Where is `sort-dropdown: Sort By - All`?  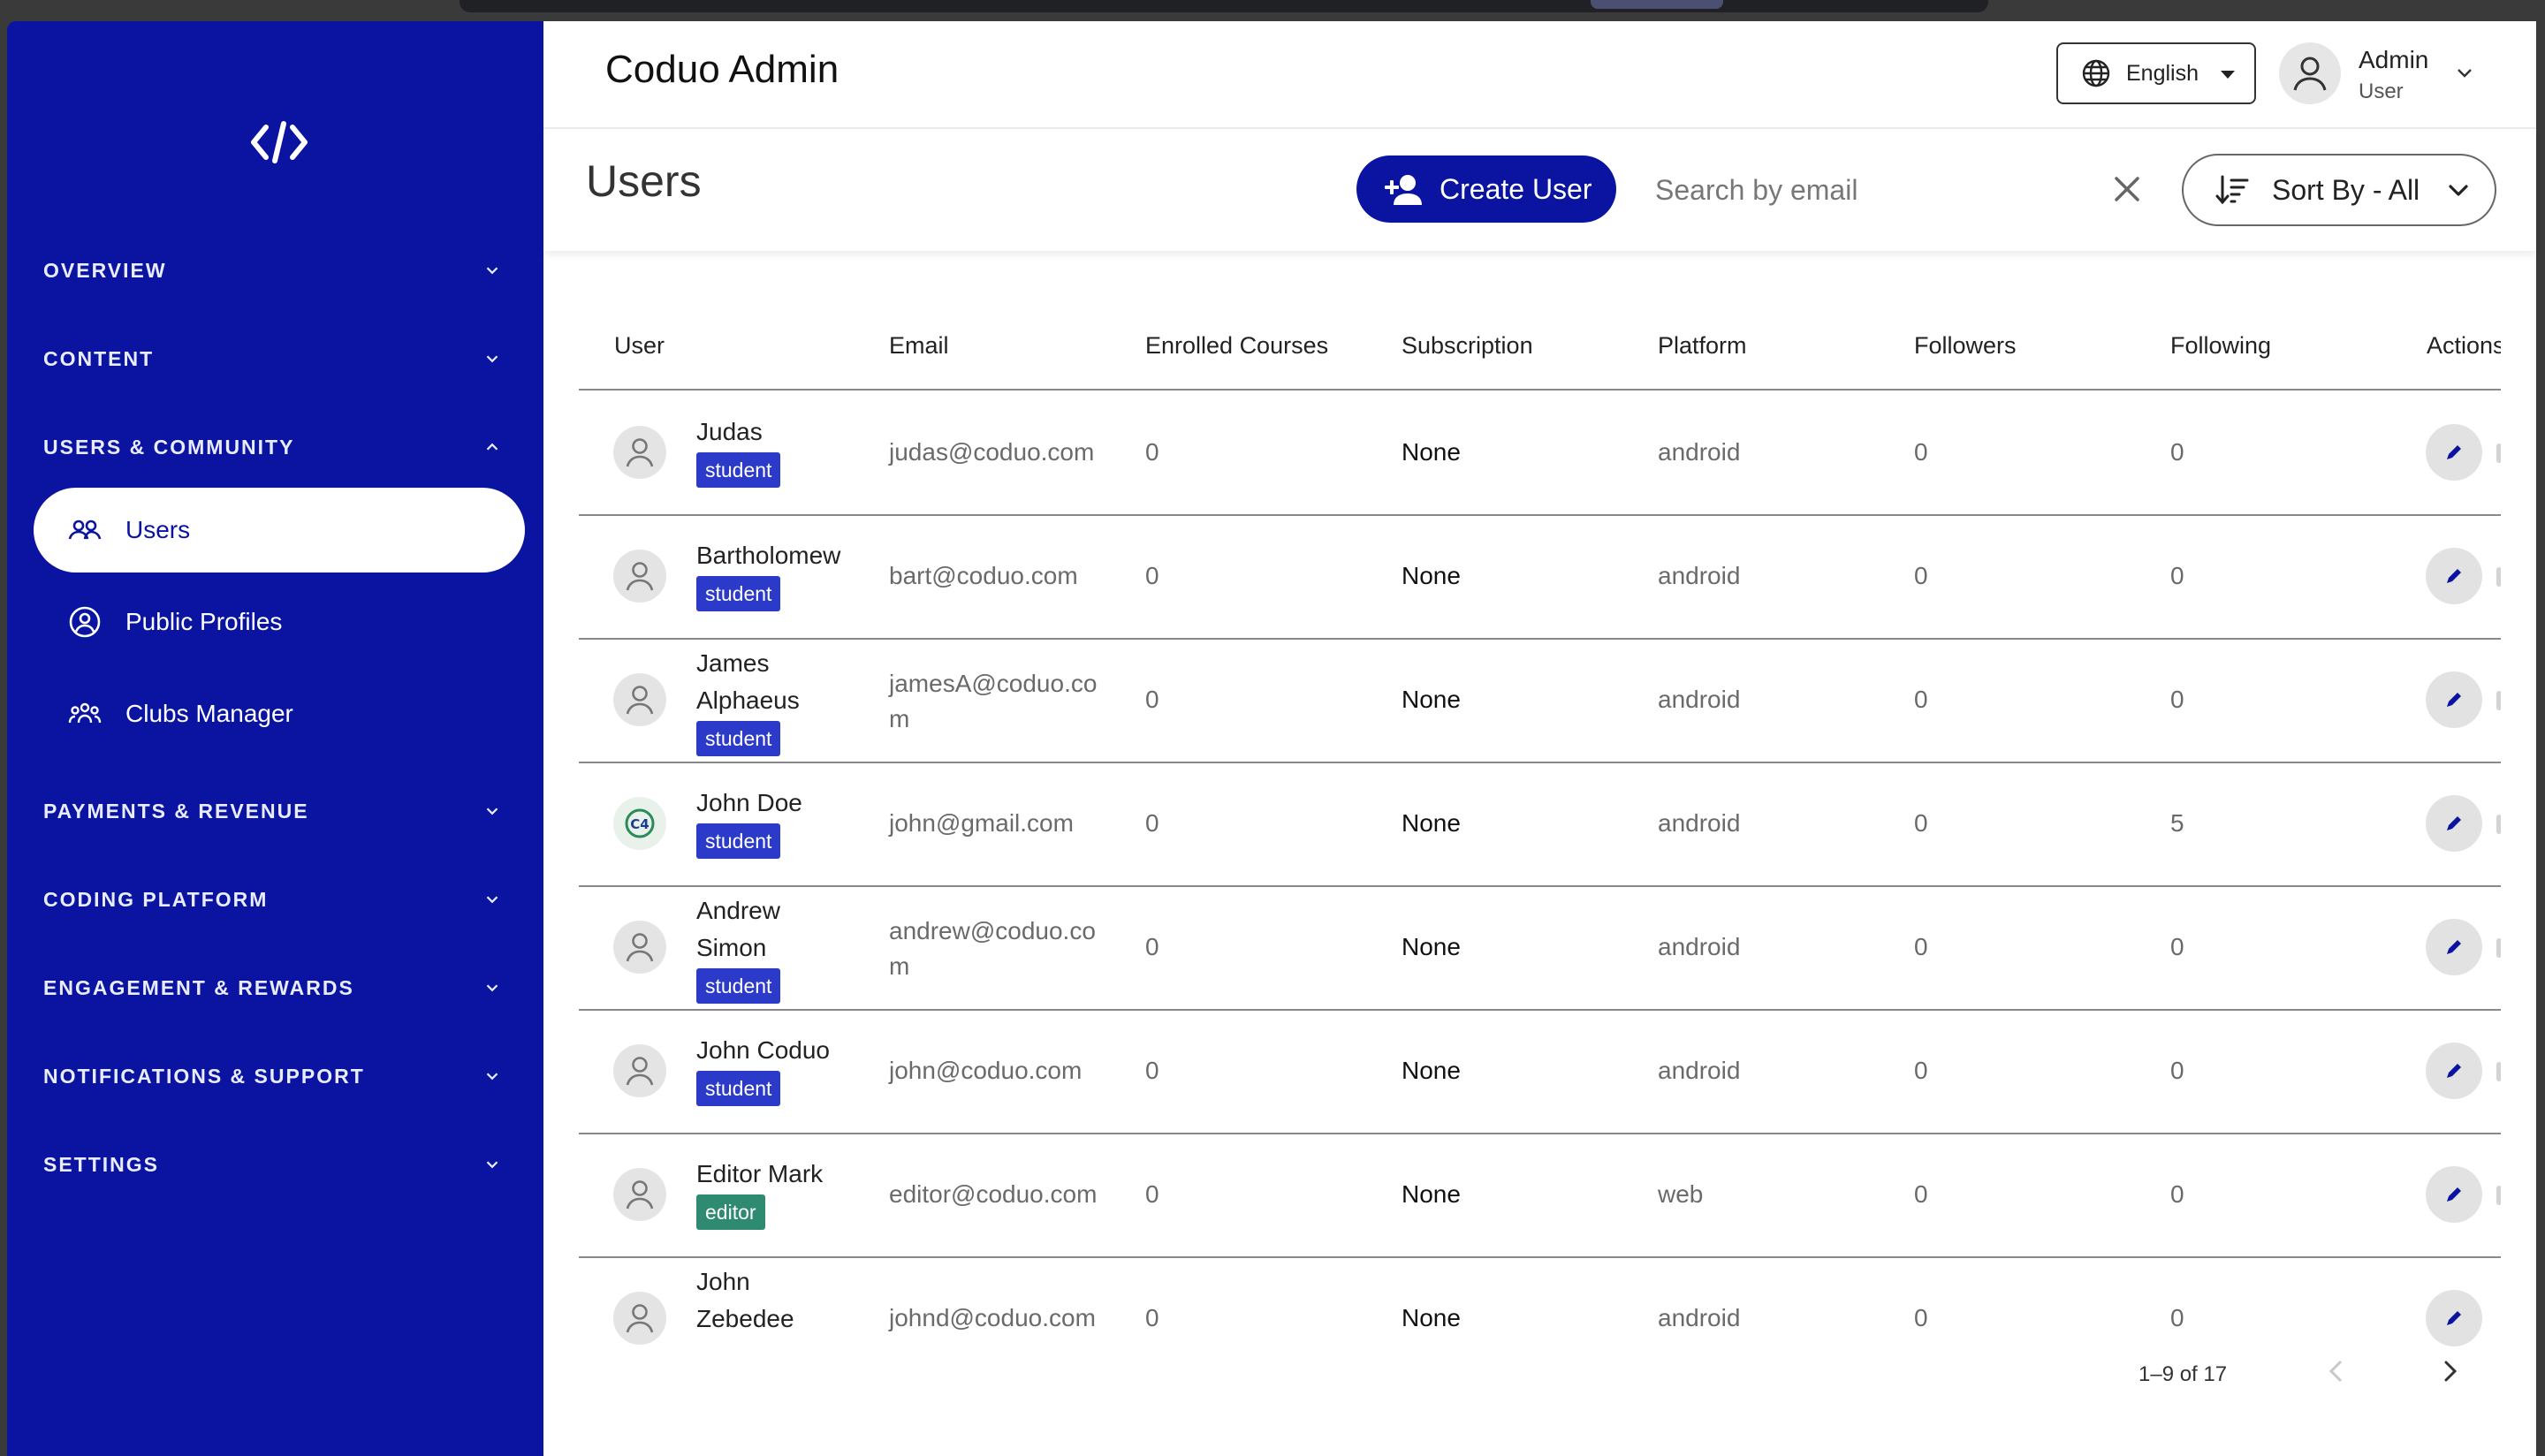 sort-dropdown: Sort By - All is located at coordinates (2339, 190).